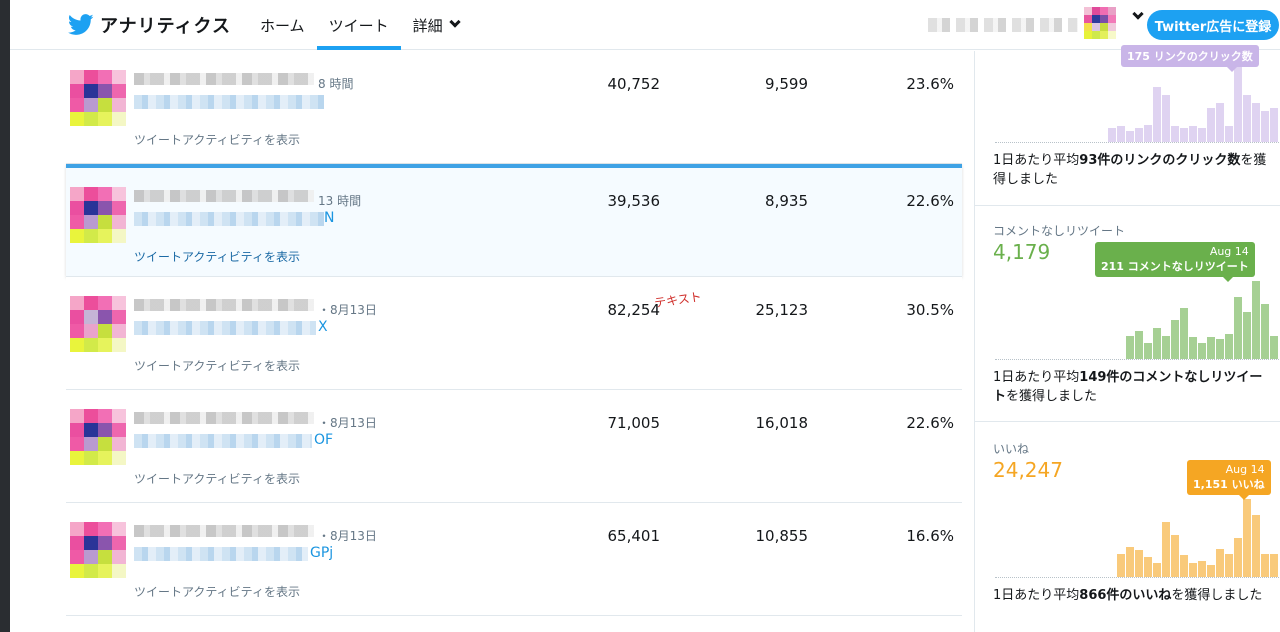  What do you see at coordinates (224, 418) in the screenshot?
I see `blurred-author-name` at bounding box center [224, 418].